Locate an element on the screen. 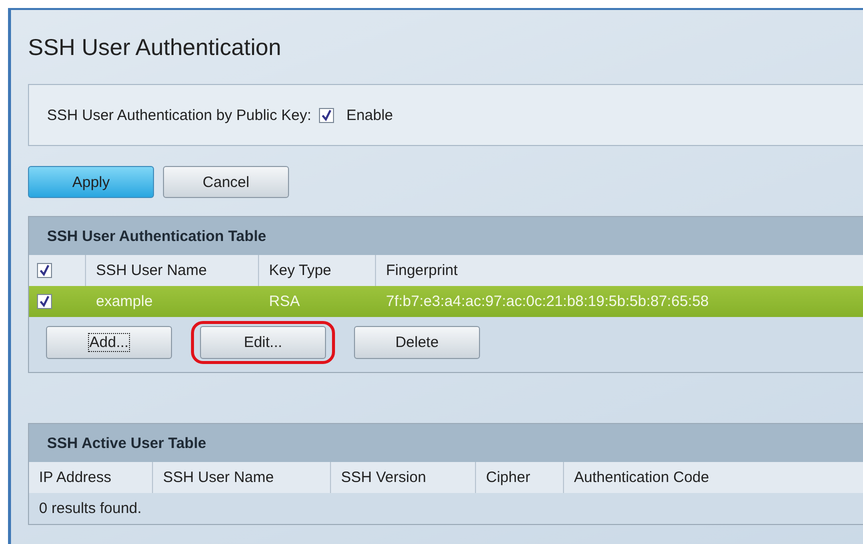 This screenshot has width=863, height=544. enable-checkbox is located at coordinates (326, 115).